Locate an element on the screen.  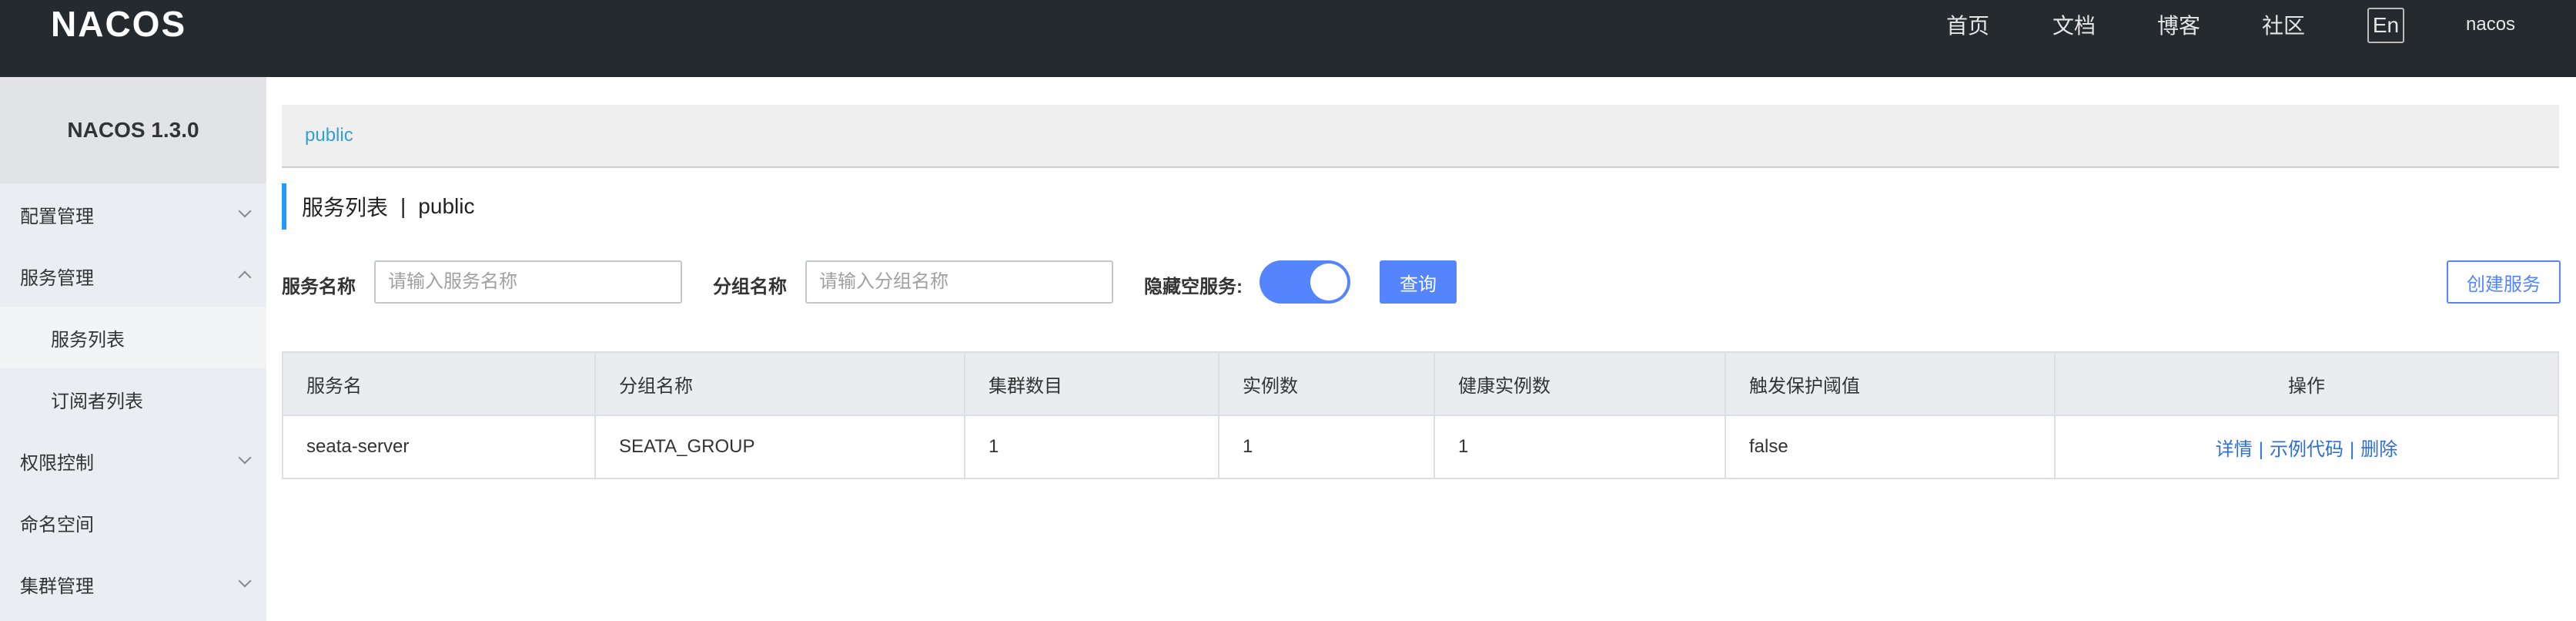
chevron-up-icon is located at coordinates (245, 277).